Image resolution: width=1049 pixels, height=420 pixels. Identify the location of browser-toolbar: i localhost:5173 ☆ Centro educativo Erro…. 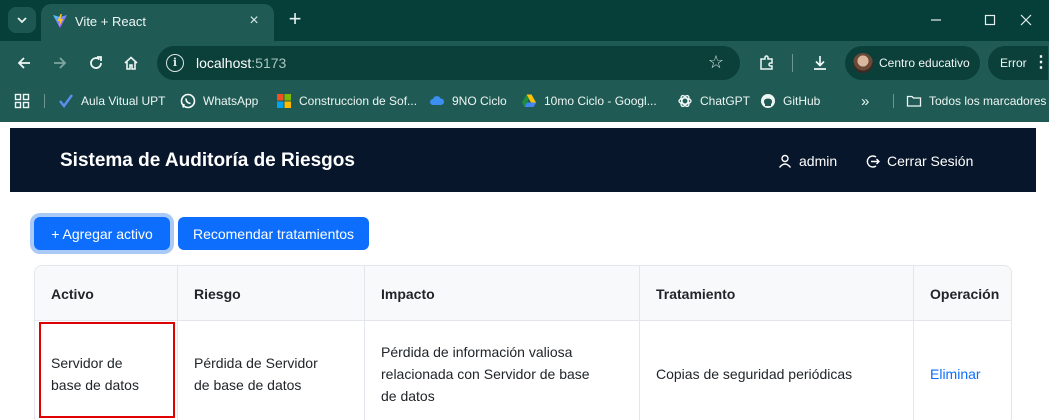
(524, 63).